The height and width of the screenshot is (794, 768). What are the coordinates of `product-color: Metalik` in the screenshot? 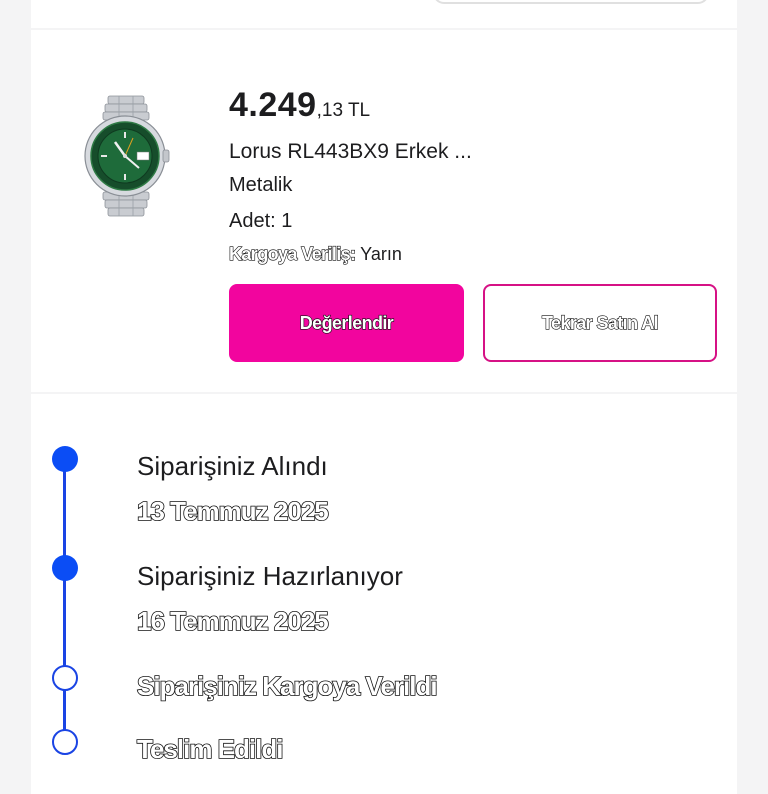 It's located at (261, 185).